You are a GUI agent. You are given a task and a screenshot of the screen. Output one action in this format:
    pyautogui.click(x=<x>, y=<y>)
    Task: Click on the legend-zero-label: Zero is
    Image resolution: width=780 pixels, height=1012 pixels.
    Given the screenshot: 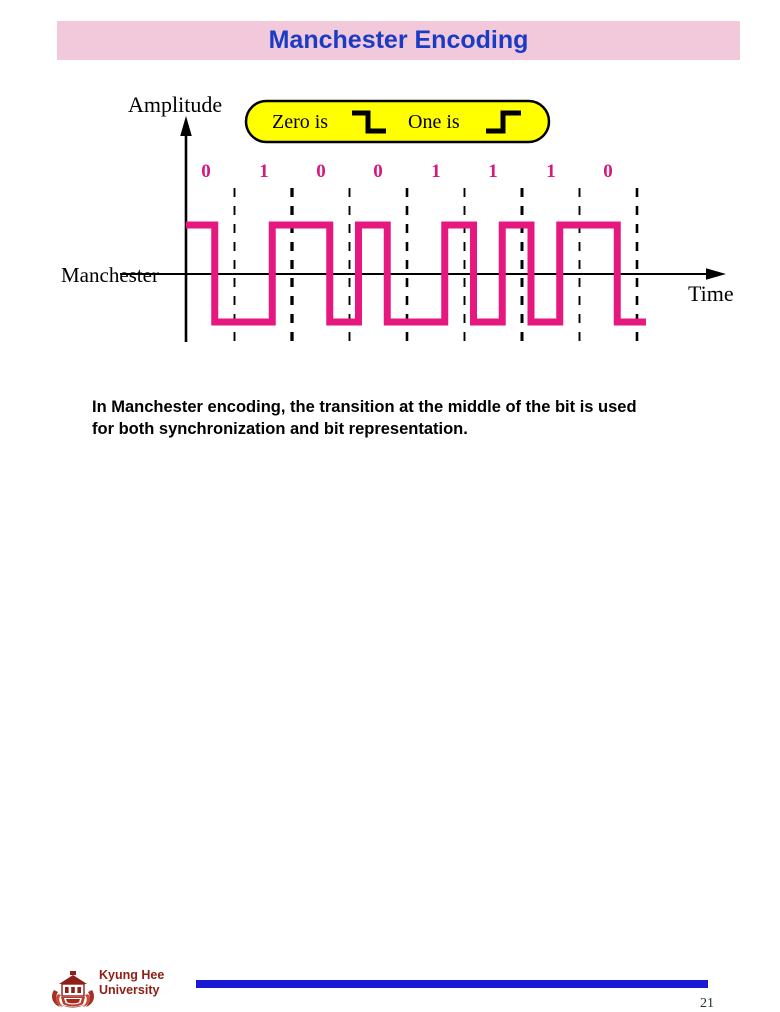 What is the action you would take?
    pyautogui.click(x=300, y=122)
    